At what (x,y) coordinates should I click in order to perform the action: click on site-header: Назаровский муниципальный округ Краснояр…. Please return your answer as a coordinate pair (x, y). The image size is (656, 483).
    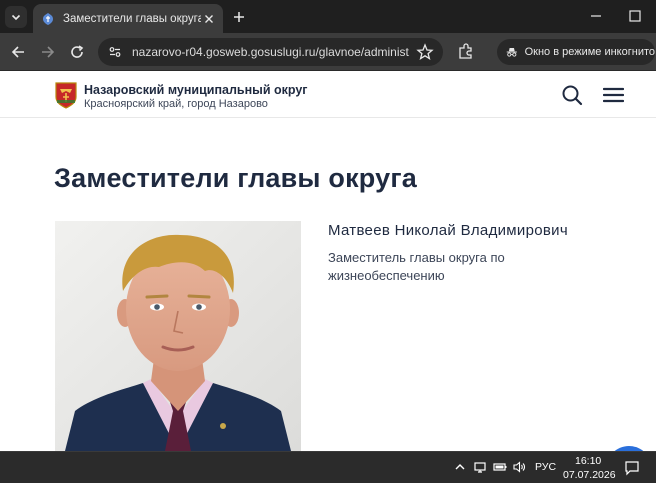
    Looking at the image, I should click on (328, 94).